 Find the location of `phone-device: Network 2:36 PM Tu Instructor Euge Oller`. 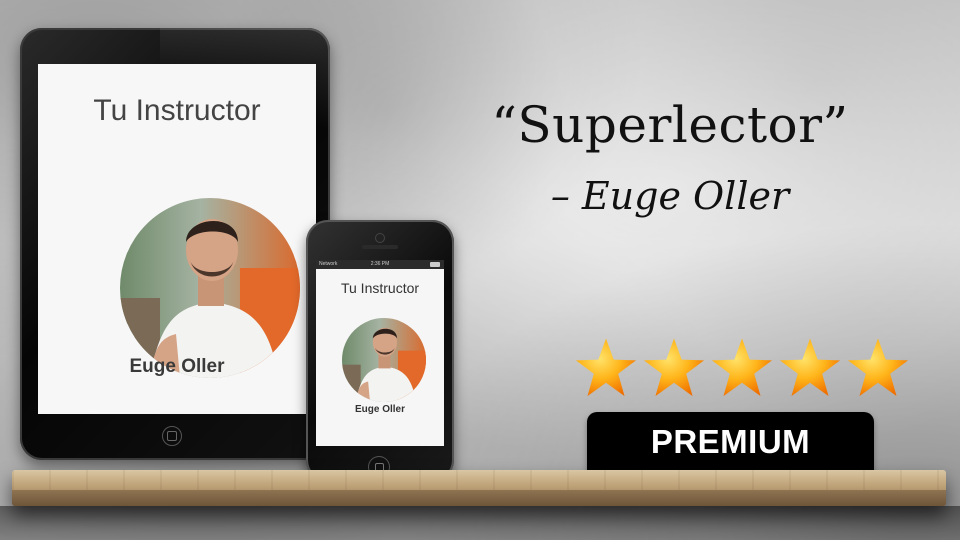

phone-device: Network 2:36 PM Tu Instructor Euge Oller is located at coordinates (380, 351).